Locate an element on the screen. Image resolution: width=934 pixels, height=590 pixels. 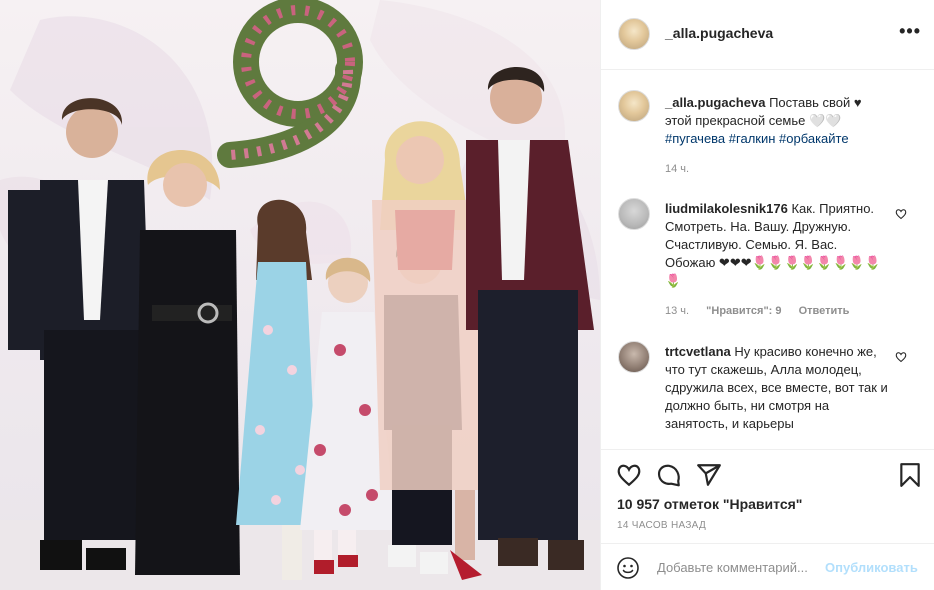
comment-reply-link: Ответить is located at coordinates (824, 311).